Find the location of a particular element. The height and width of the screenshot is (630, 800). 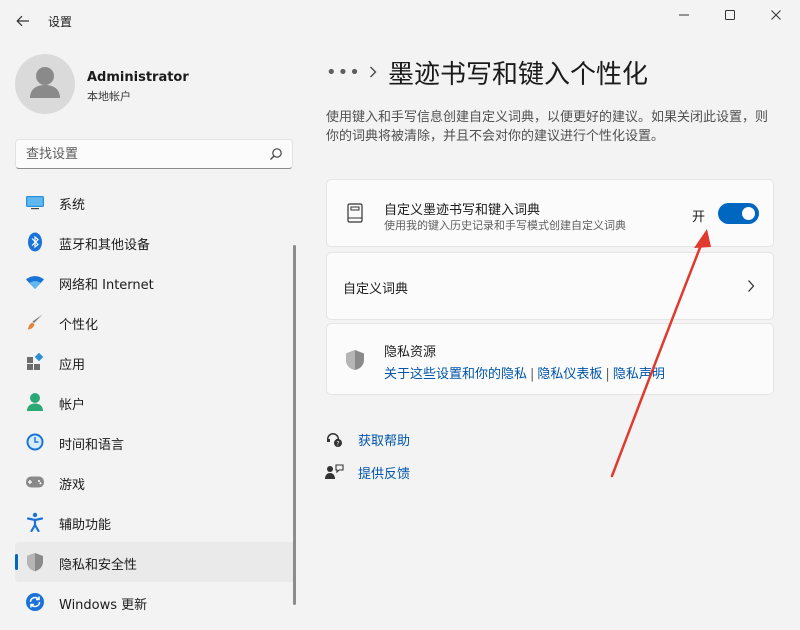

bluetooth-icon is located at coordinates (35, 242).